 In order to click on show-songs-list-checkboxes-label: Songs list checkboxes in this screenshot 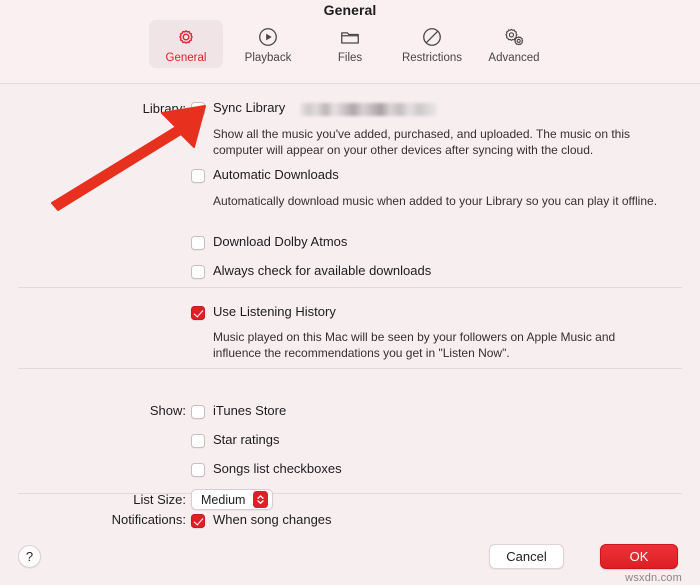, I will do `click(277, 468)`.